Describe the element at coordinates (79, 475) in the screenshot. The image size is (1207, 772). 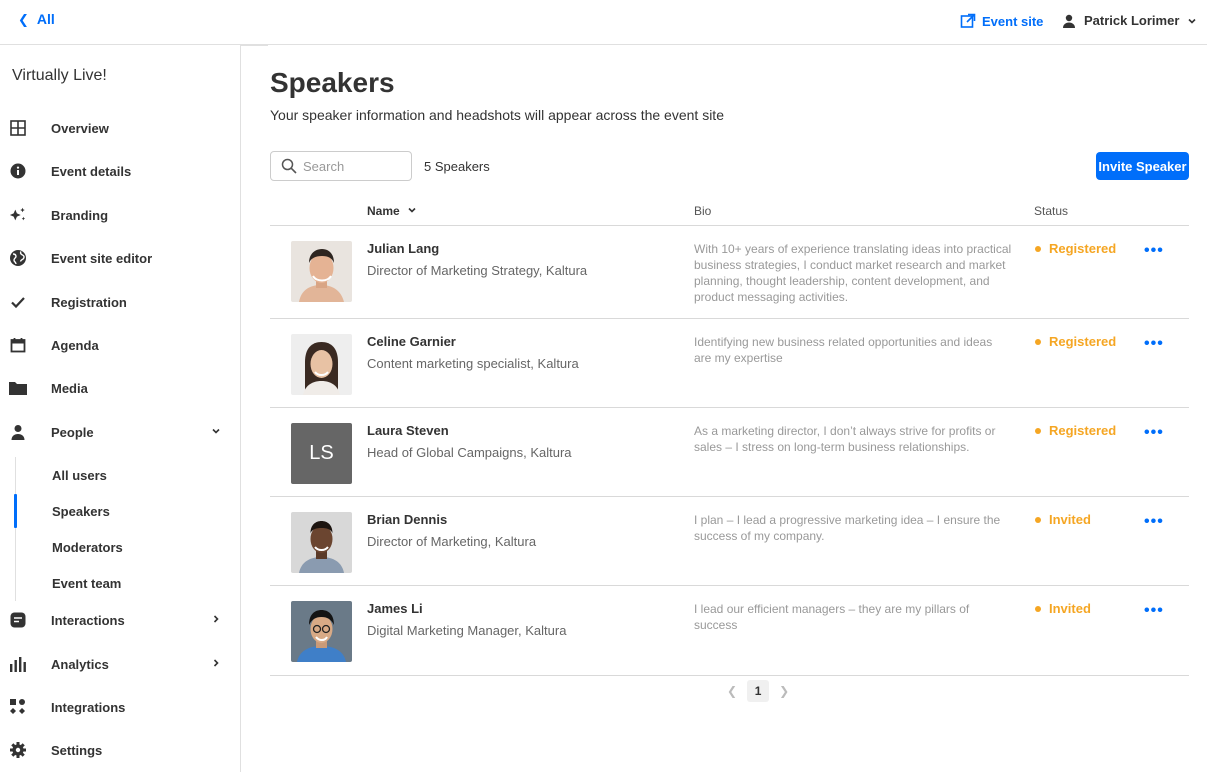
I see `sidebar-subitem-all-users: All users` at that location.